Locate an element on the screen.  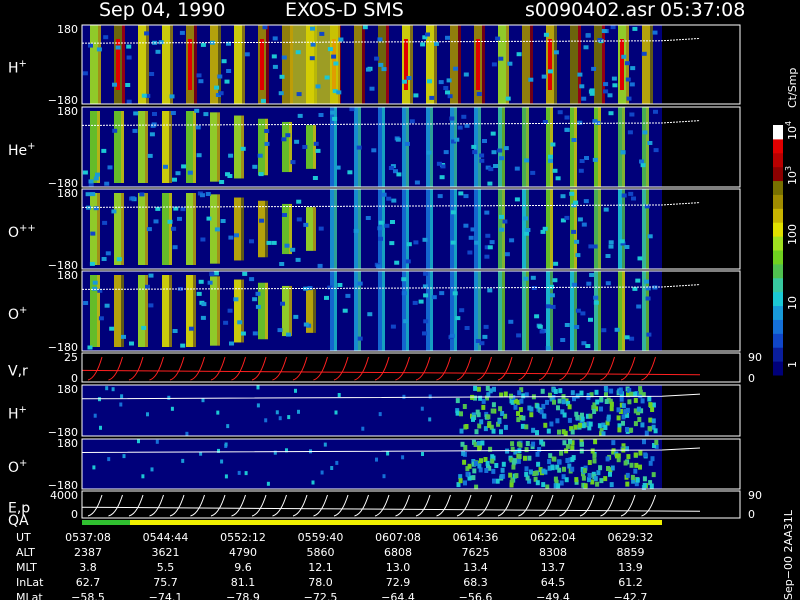
panel-o-plus-2: 180−180O+ is located at coordinates (374, 464).